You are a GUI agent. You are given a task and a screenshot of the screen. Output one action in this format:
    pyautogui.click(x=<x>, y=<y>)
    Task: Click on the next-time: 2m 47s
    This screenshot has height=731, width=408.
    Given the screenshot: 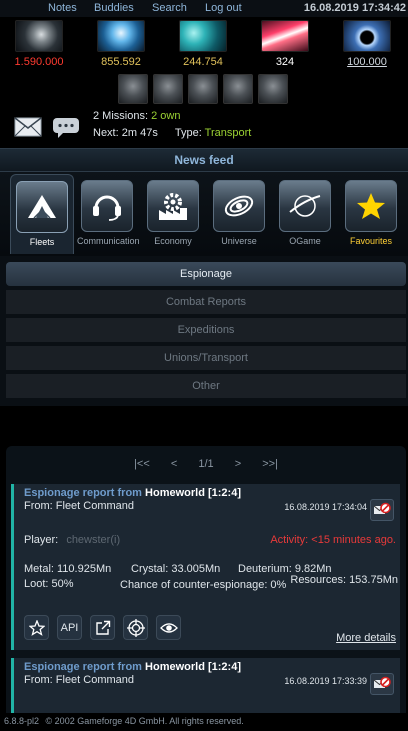 What is the action you would take?
    pyautogui.click(x=139, y=133)
    